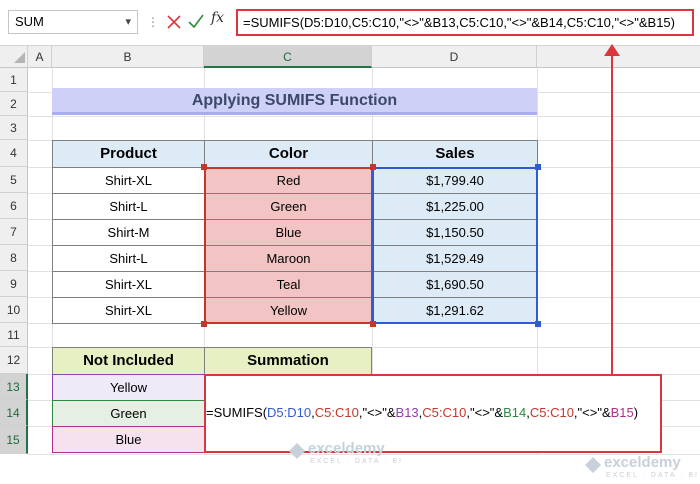 The width and height of the screenshot is (700, 484). I want to click on formula-ref-b15: B15, so click(622, 412).